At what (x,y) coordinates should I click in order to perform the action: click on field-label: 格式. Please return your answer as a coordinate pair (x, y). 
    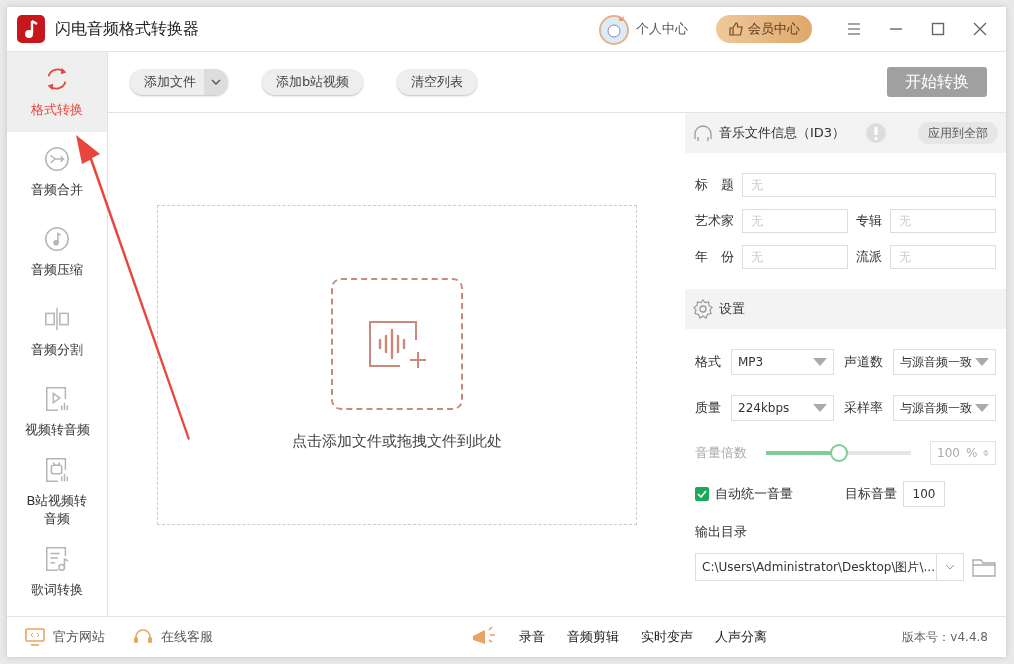
    Looking at the image, I should click on (708, 362).